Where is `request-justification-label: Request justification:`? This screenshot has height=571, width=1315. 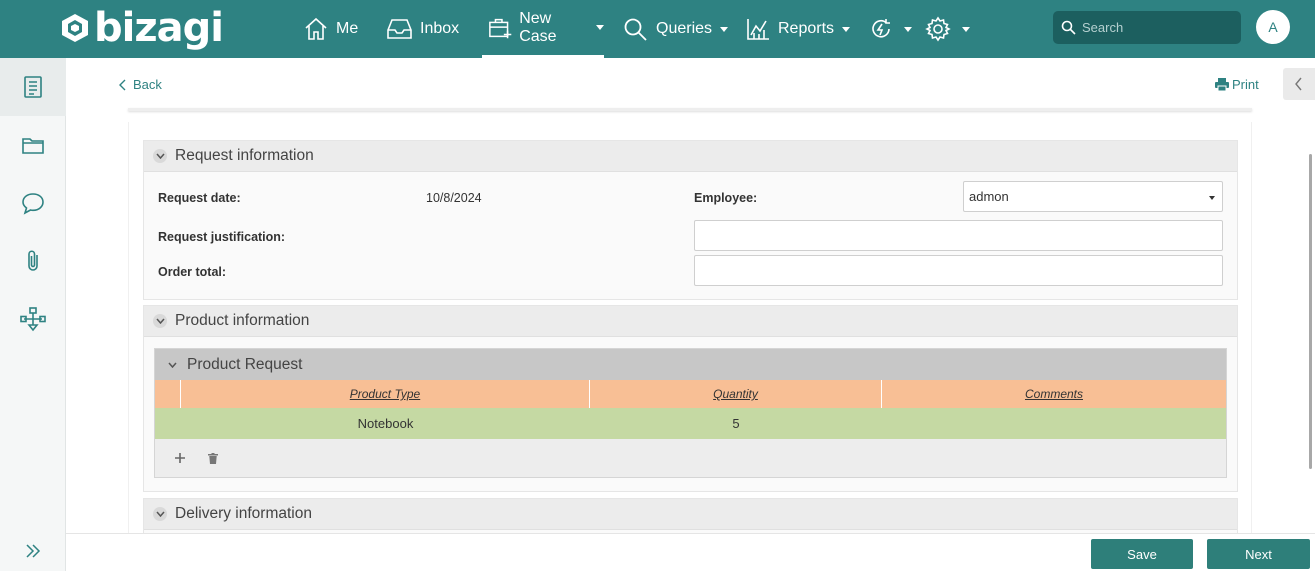 request-justification-label: Request justification: is located at coordinates (222, 237).